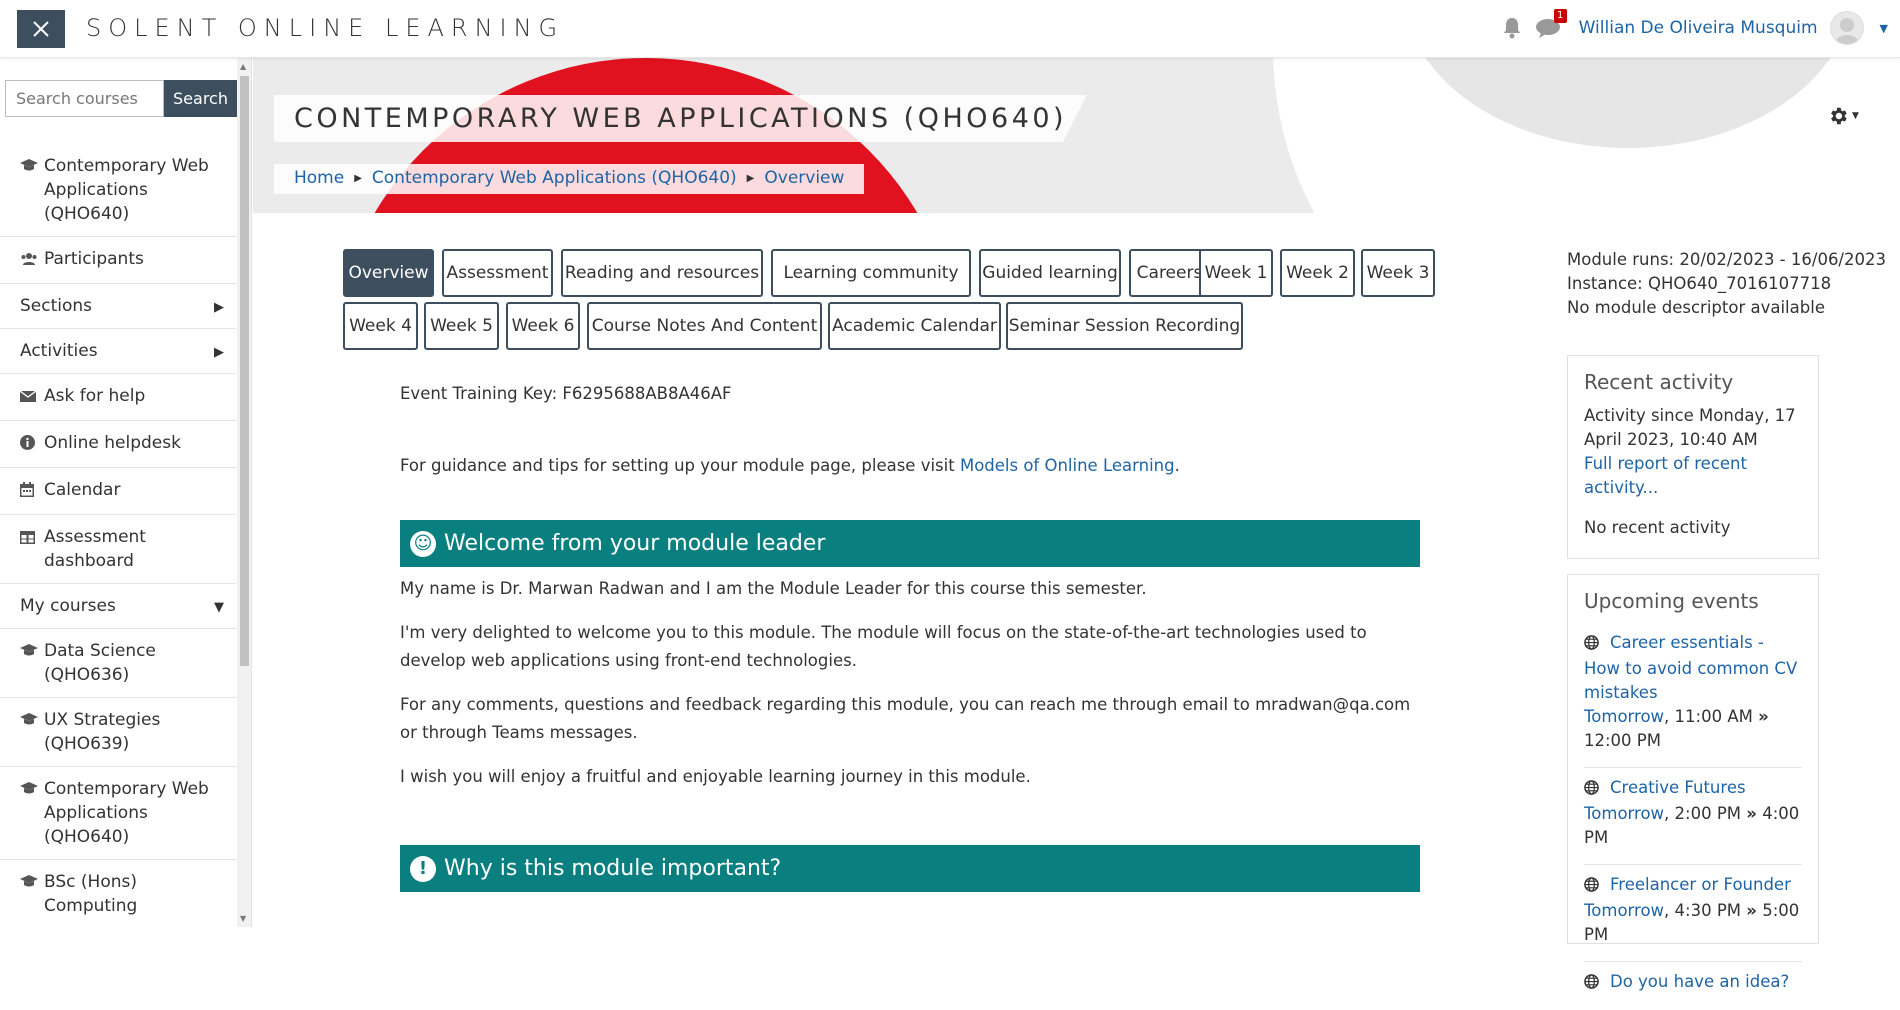  What do you see at coordinates (1846, 28) in the screenshot?
I see `user-avatar-icon` at bounding box center [1846, 28].